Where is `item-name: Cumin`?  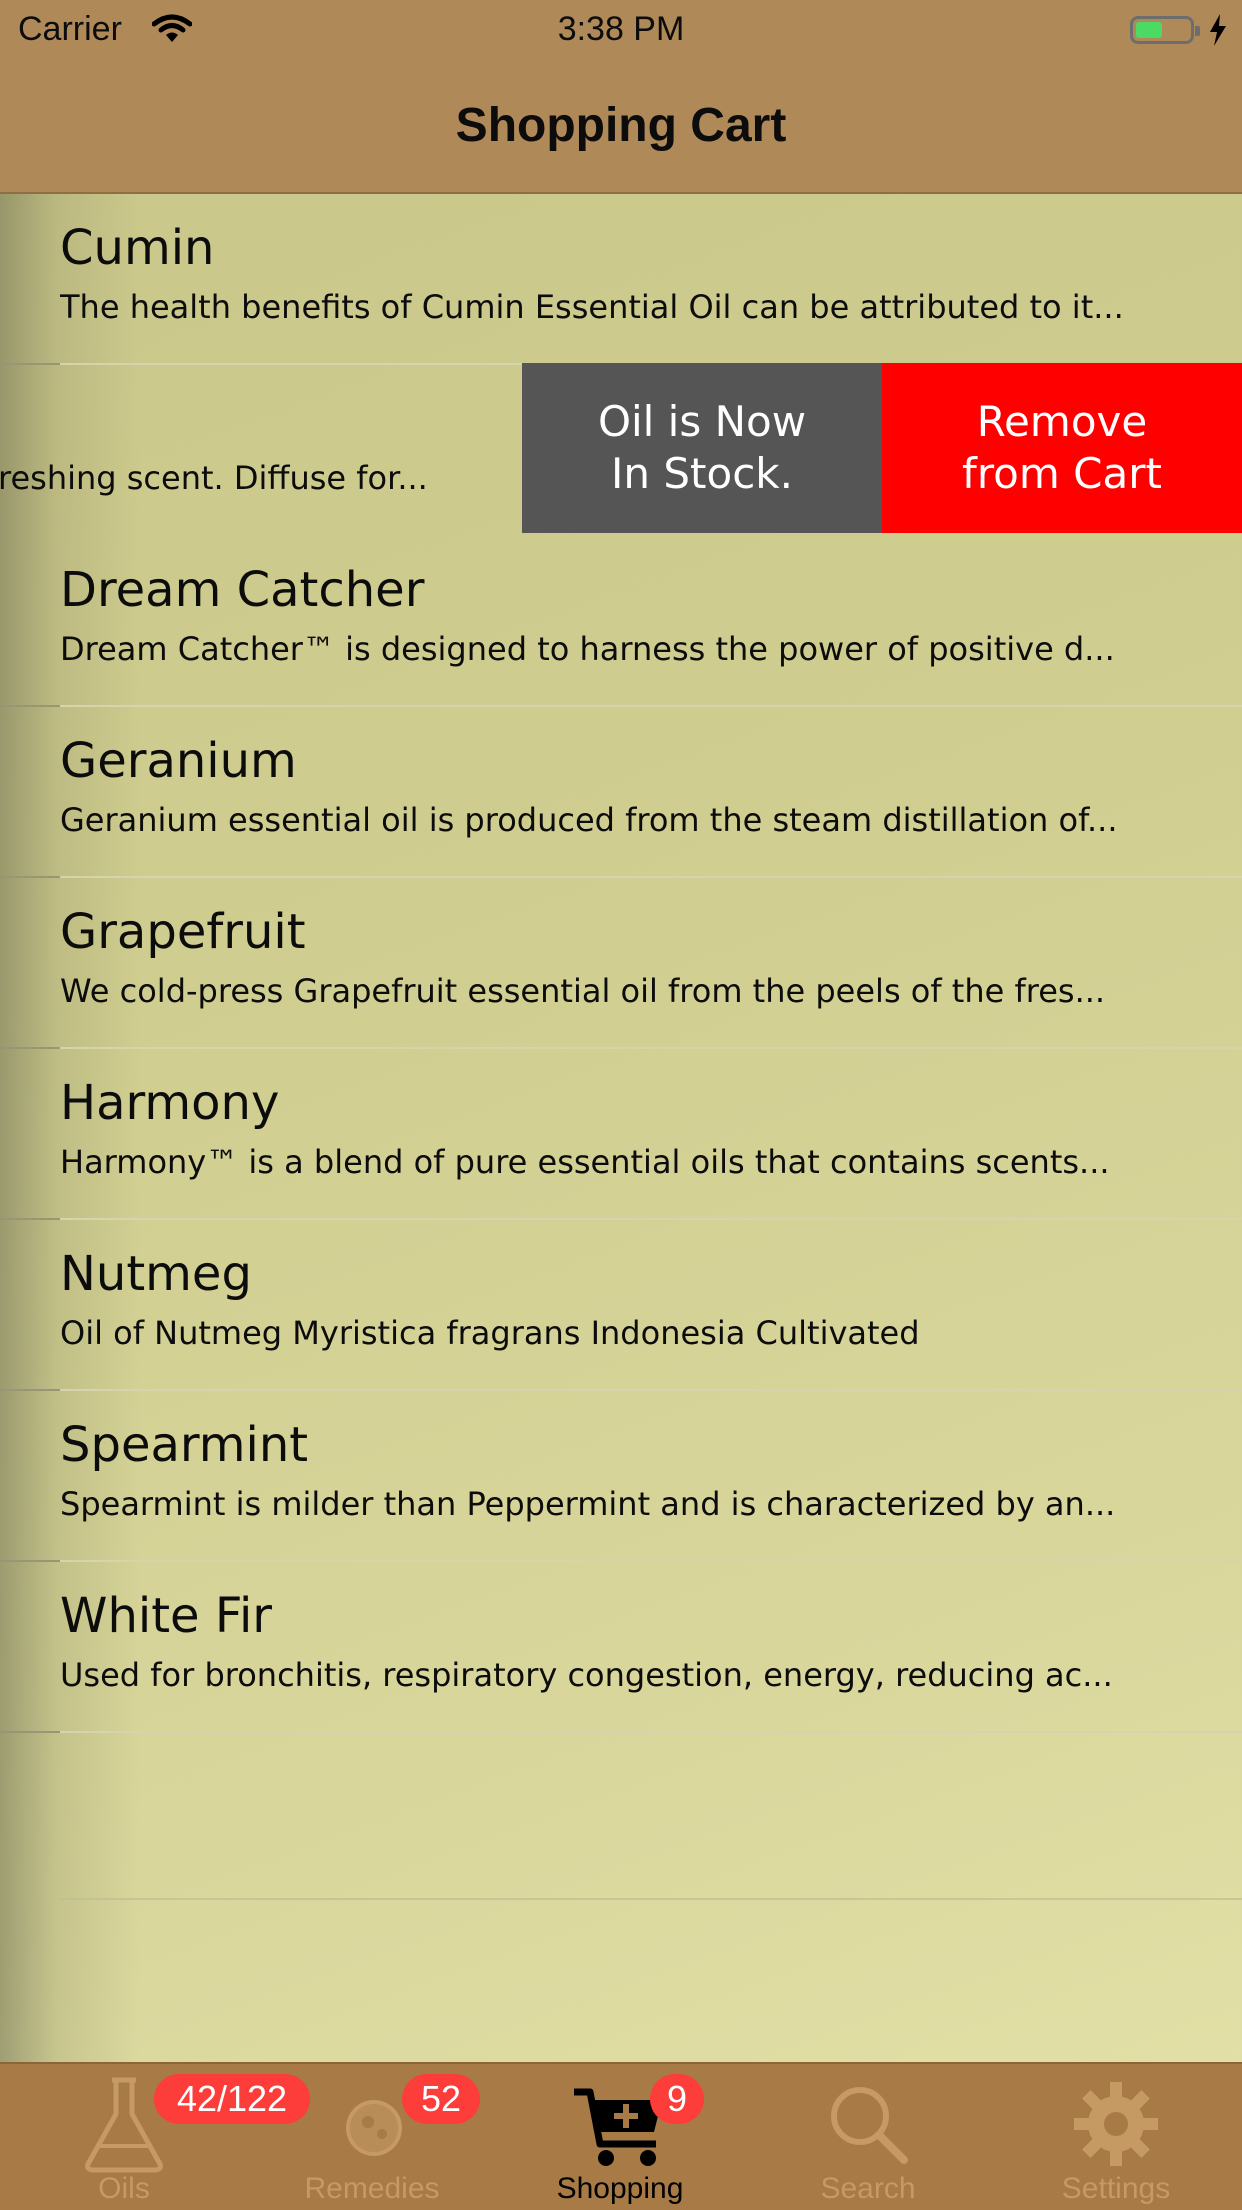
item-name: Cumin is located at coordinates (137, 248).